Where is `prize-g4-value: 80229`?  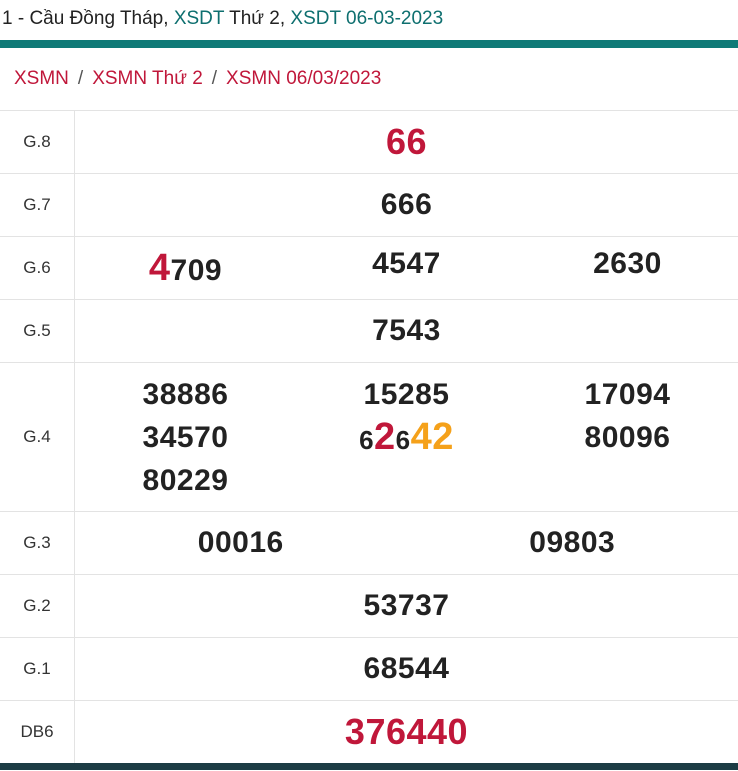 prize-g4-value: 80229 is located at coordinates (185, 480).